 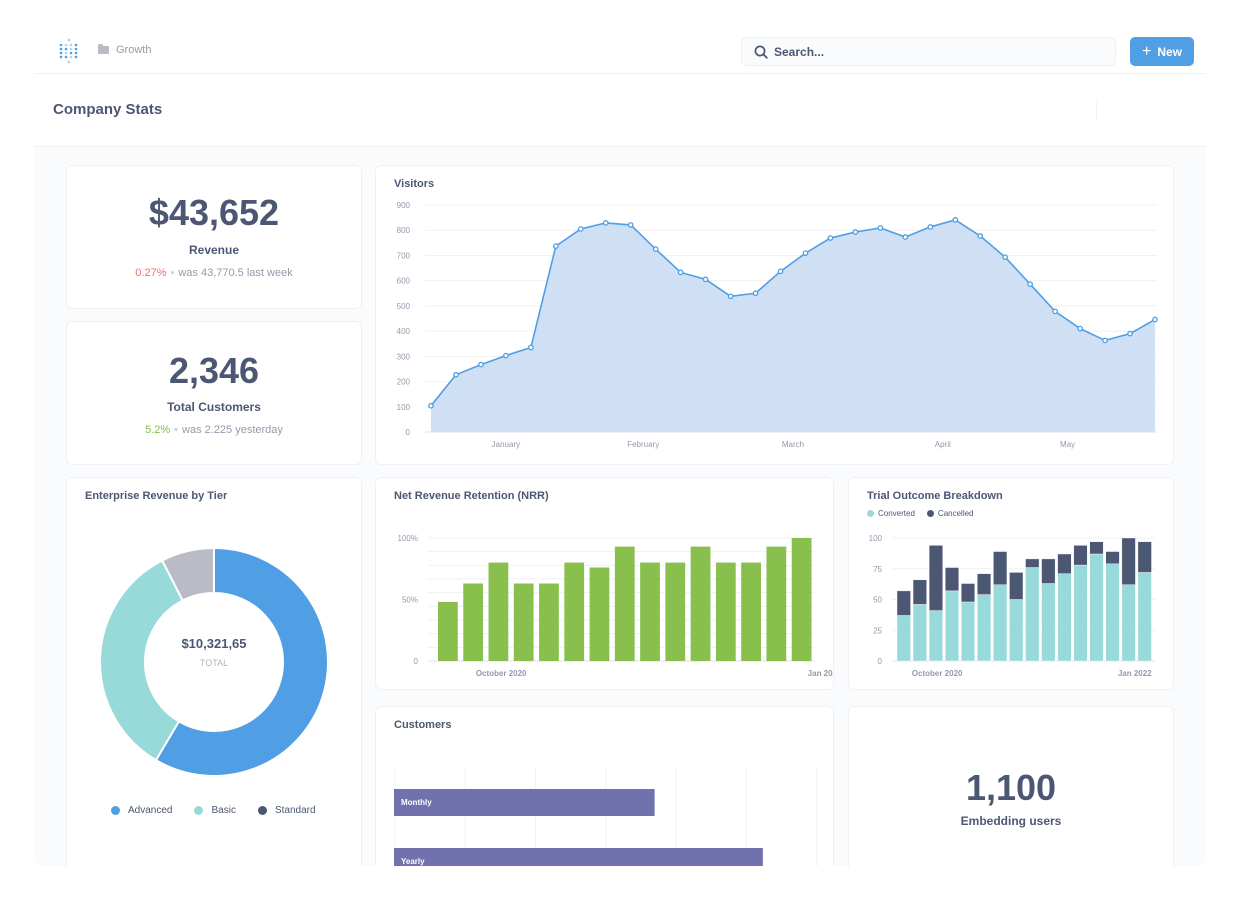 What do you see at coordinates (295, 810) in the screenshot?
I see `legend-label: Standard` at bounding box center [295, 810].